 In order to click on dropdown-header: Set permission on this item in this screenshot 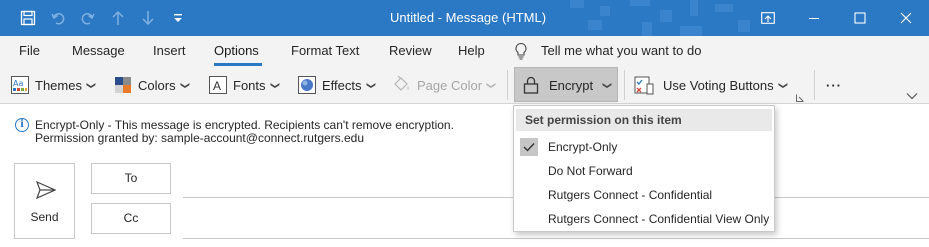, I will do `click(644, 120)`.